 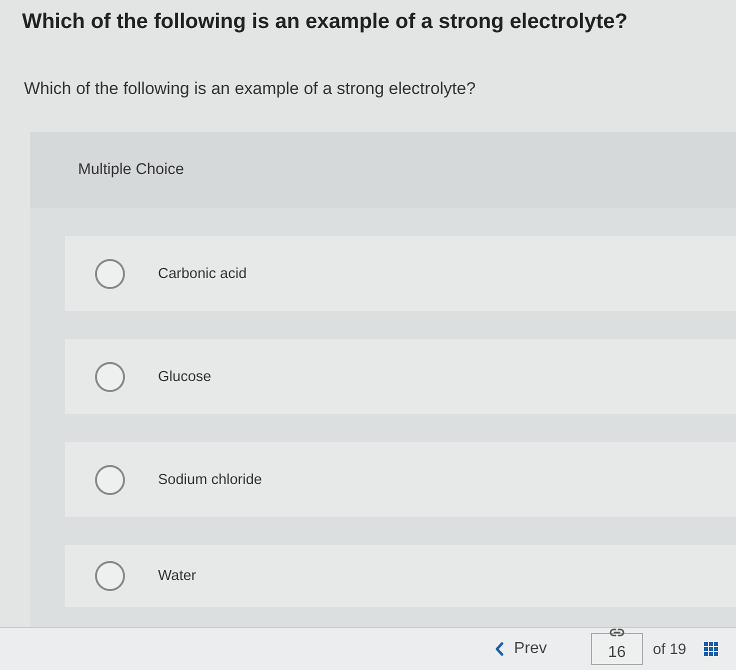 I want to click on option-label: Glucose, so click(x=185, y=376).